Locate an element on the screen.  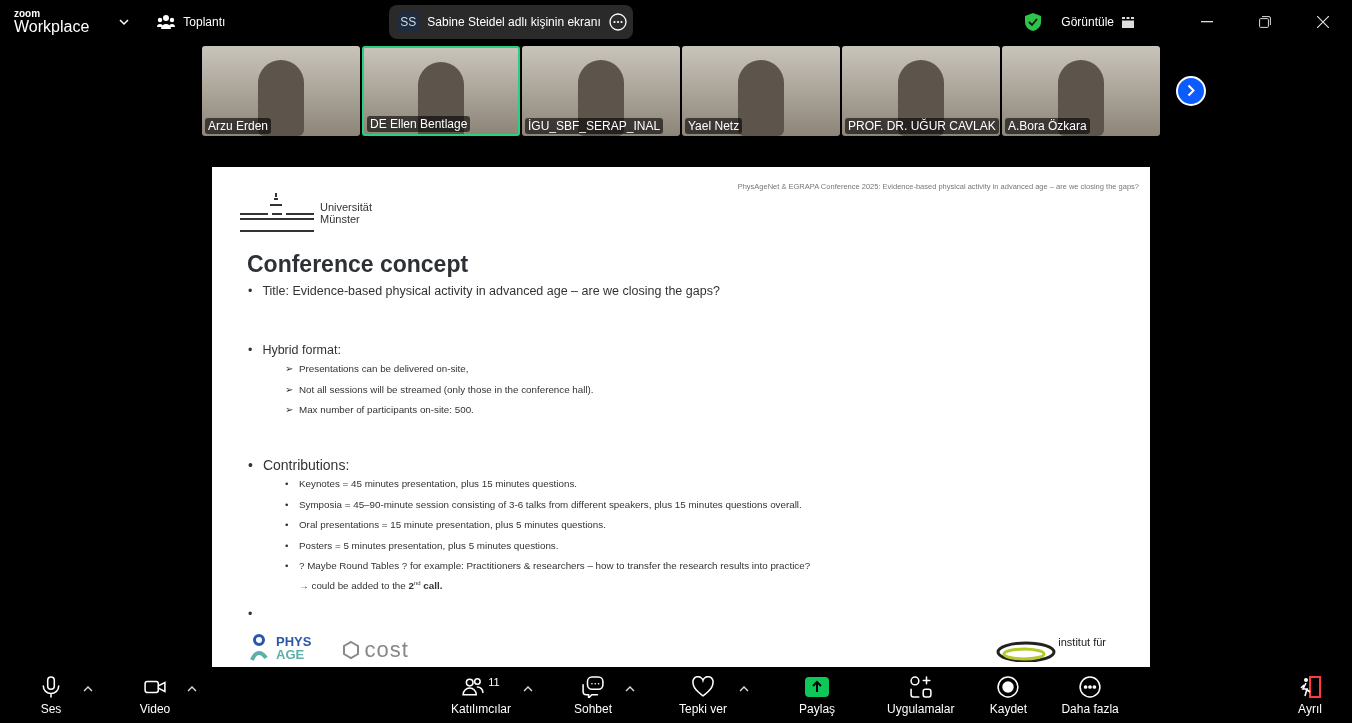
close-icon is located at coordinates (1323, 22).